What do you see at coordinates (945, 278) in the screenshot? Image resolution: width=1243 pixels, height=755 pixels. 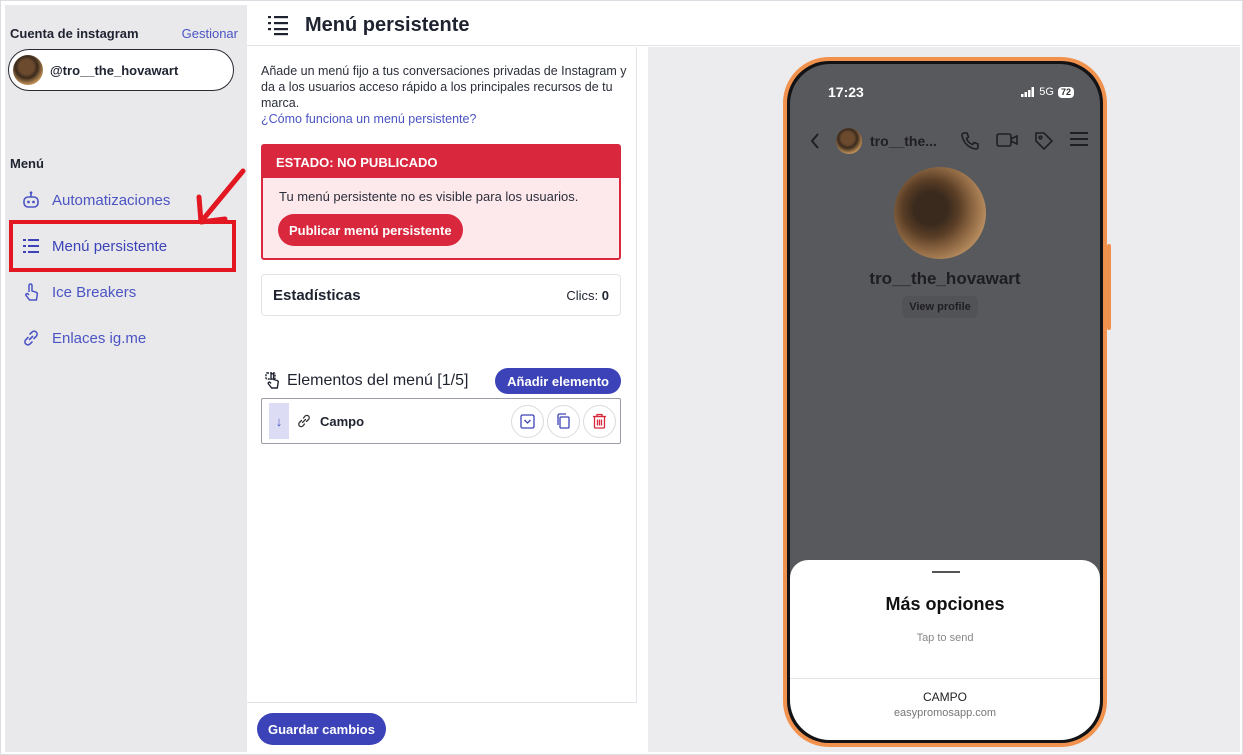 I see `profile-name: tro__the_hovawart` at bounding box center [945, 278].